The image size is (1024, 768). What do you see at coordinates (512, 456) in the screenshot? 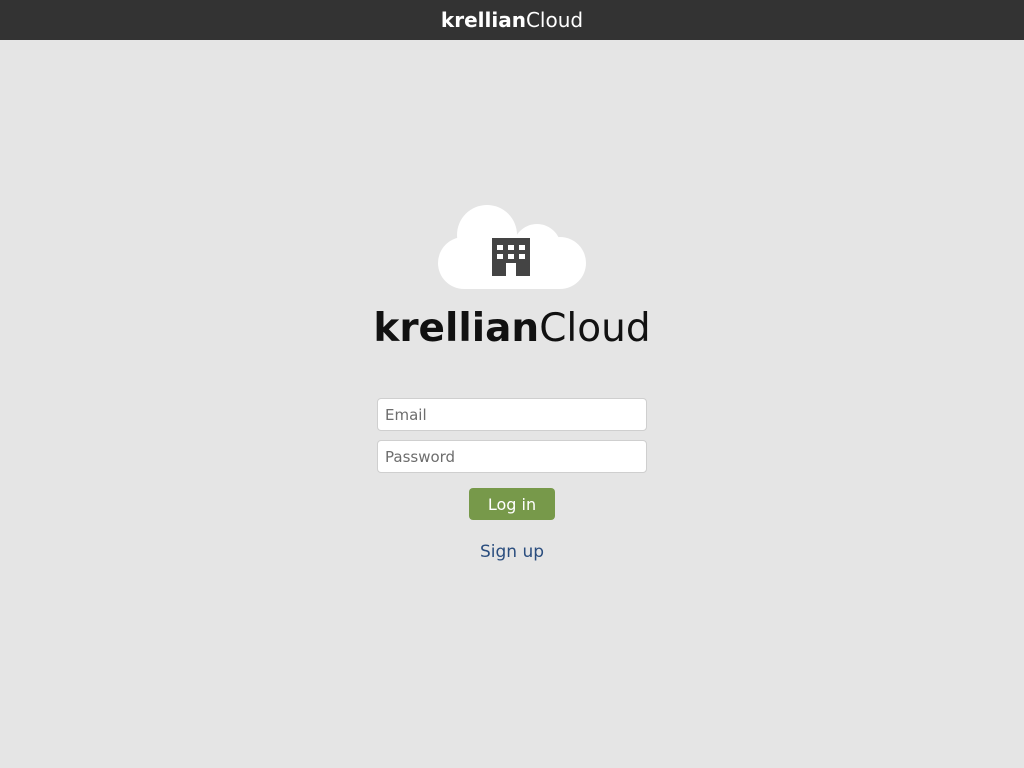
I see `password-field` at bounding box center [512, 456].